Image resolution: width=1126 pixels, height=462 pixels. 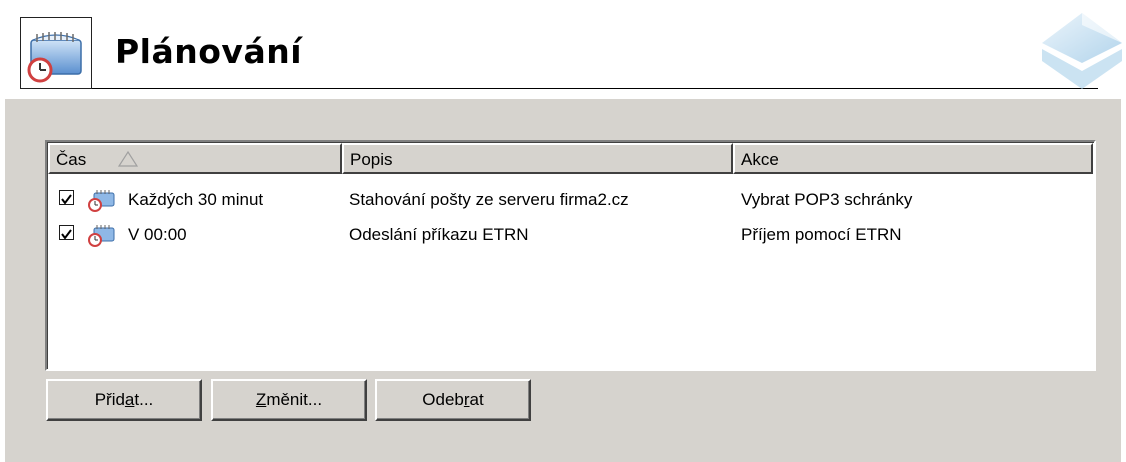 I want to click on row-time: Každých 30 minut, so click(x=196, y=199).